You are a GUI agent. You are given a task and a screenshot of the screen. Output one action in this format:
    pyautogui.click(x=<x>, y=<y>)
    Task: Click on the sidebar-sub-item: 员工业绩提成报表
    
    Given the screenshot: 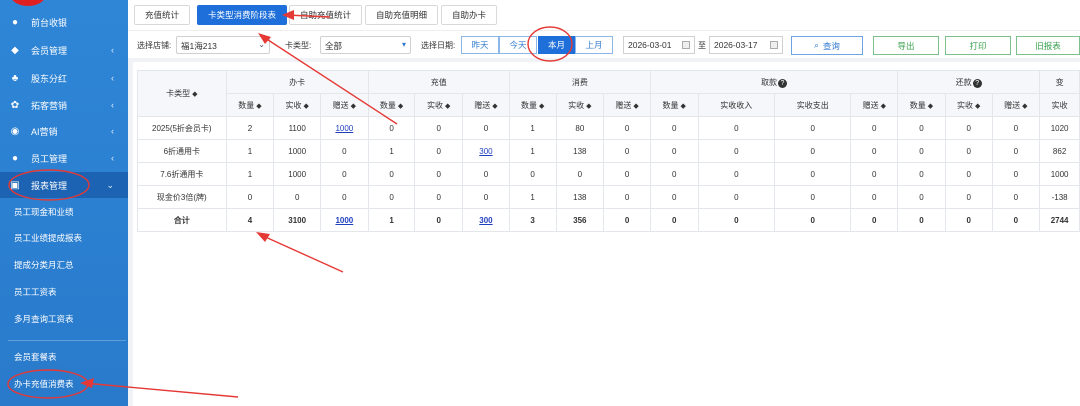 What is the action you would take?
    pyautogui.click(x=64, y=238)
    